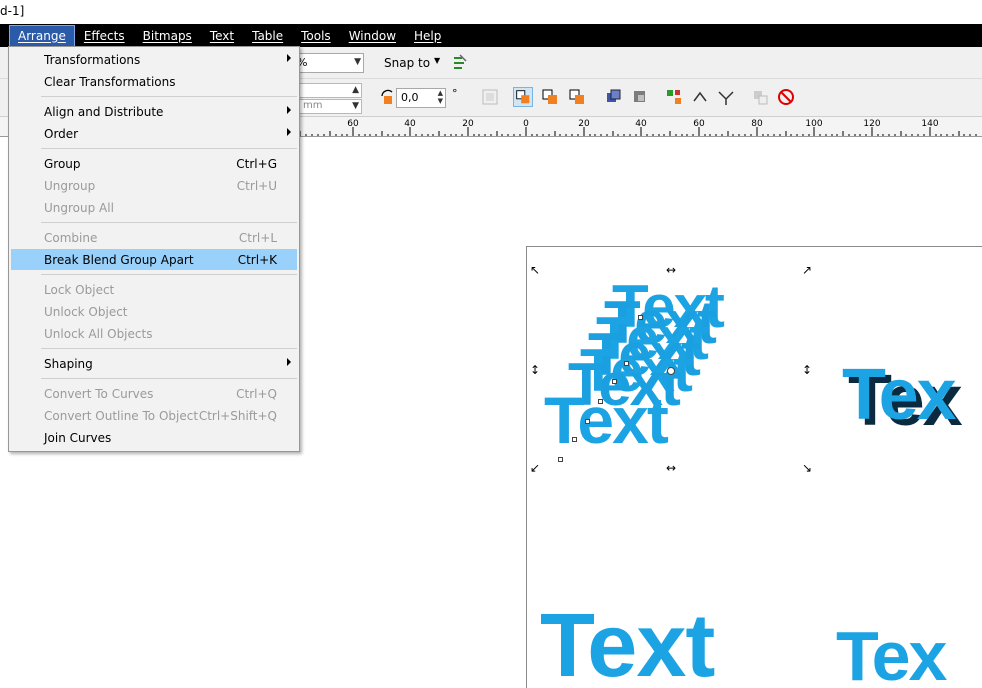 The height and width of the screenshot is (688, 982). What do you see at coordinates (372, 36) in the screenshot?
I see `menu-window: Window` at bounding box center [372, 36].